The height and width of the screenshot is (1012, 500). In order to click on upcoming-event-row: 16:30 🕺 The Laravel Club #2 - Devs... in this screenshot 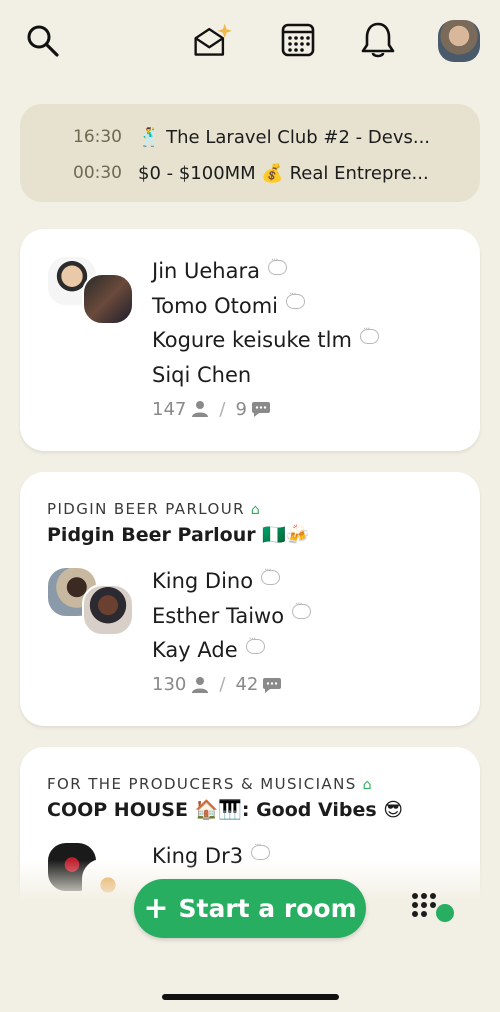, I will do `click(250, 137)`.